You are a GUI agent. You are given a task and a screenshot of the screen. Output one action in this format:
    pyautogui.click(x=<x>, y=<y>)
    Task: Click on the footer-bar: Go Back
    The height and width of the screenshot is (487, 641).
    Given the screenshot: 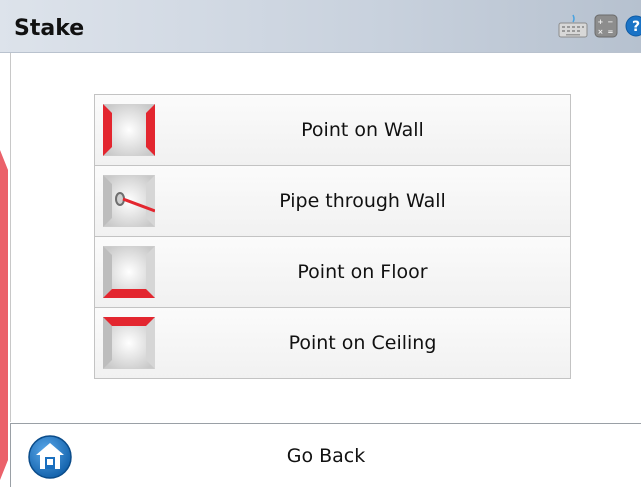 What is the action you would take?
    pyautogui.click(x=325, y=455)
    